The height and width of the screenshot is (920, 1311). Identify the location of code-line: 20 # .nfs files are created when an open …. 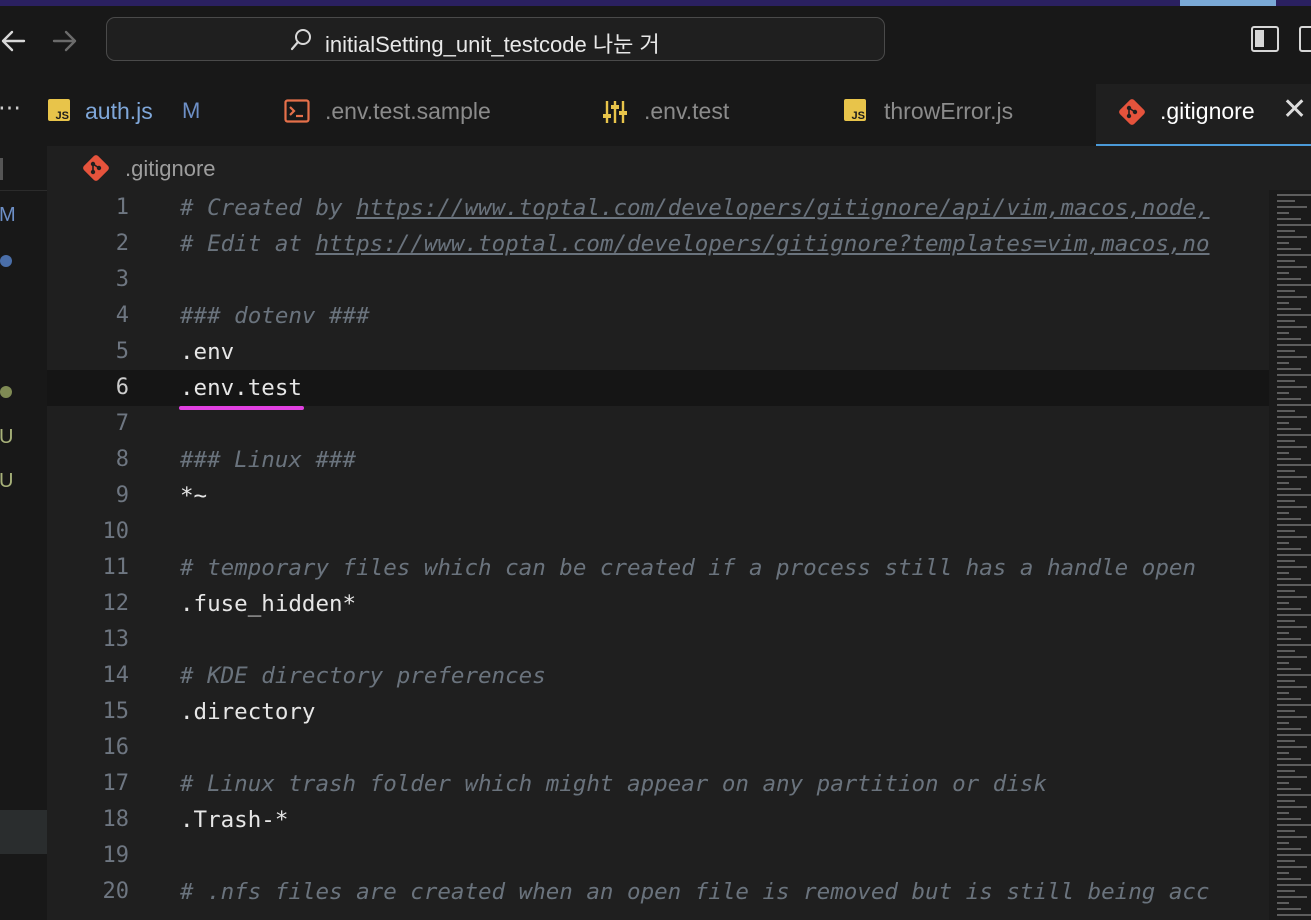
(658, 892).